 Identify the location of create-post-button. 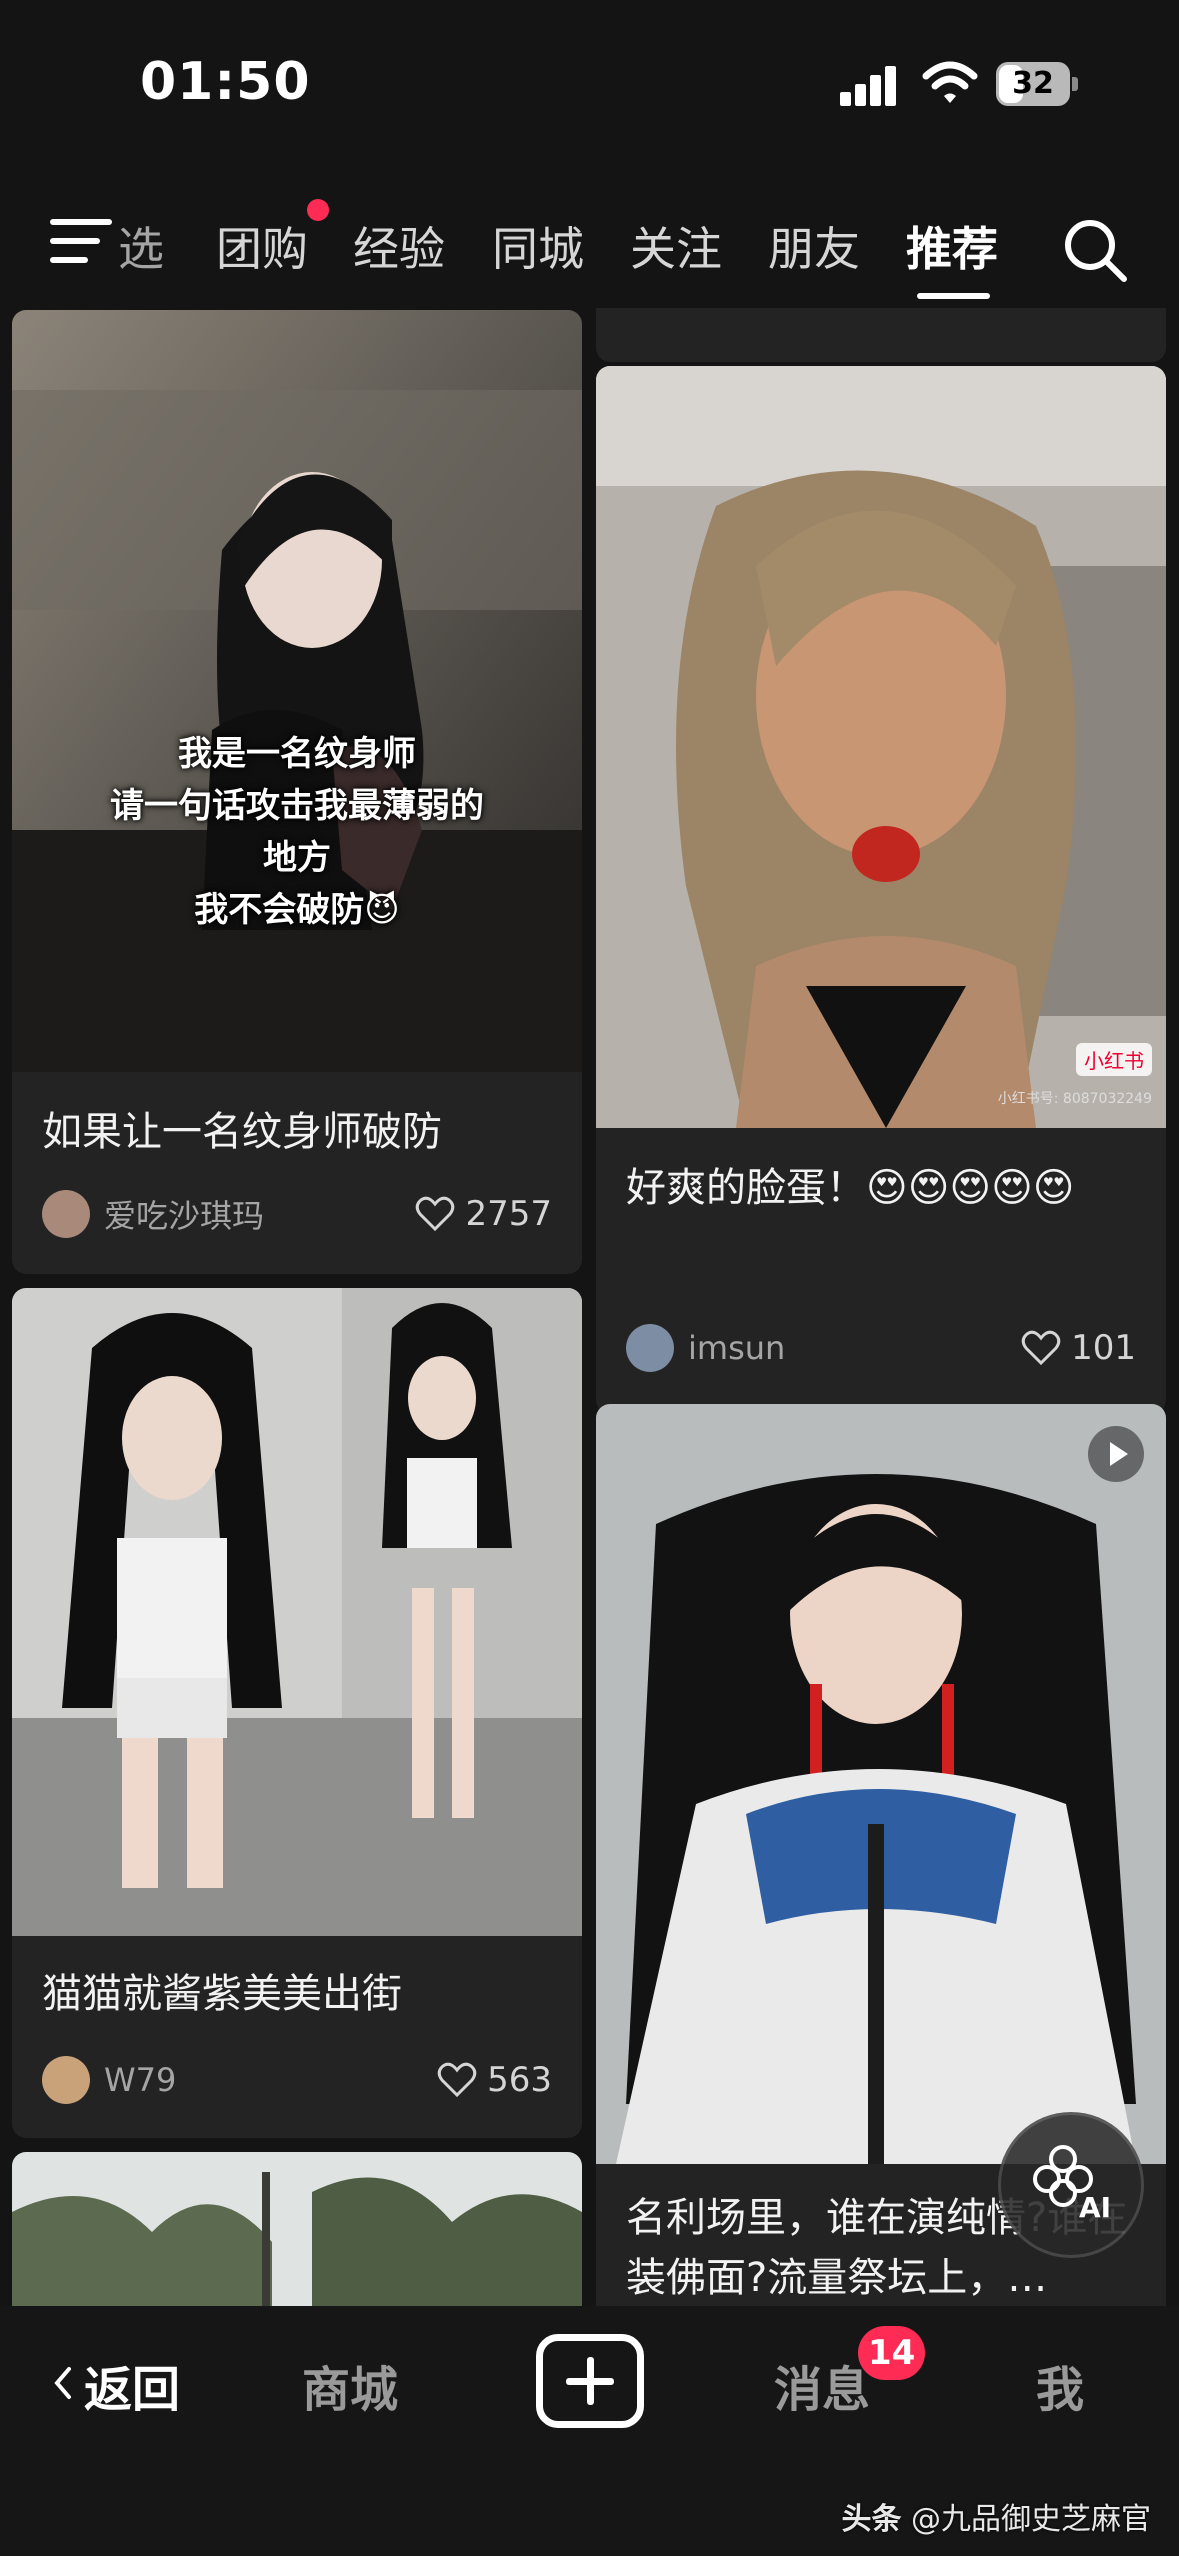
(590, 2381).